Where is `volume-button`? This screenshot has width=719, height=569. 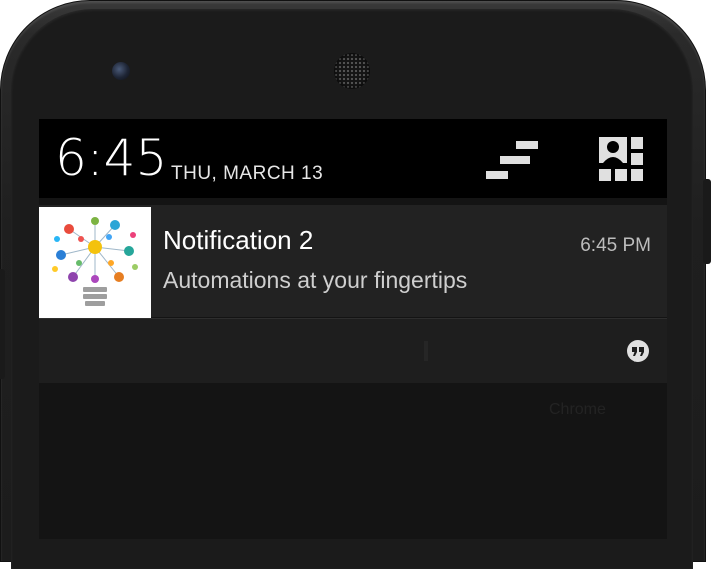
volume-button is located at coordinates (2, 324).